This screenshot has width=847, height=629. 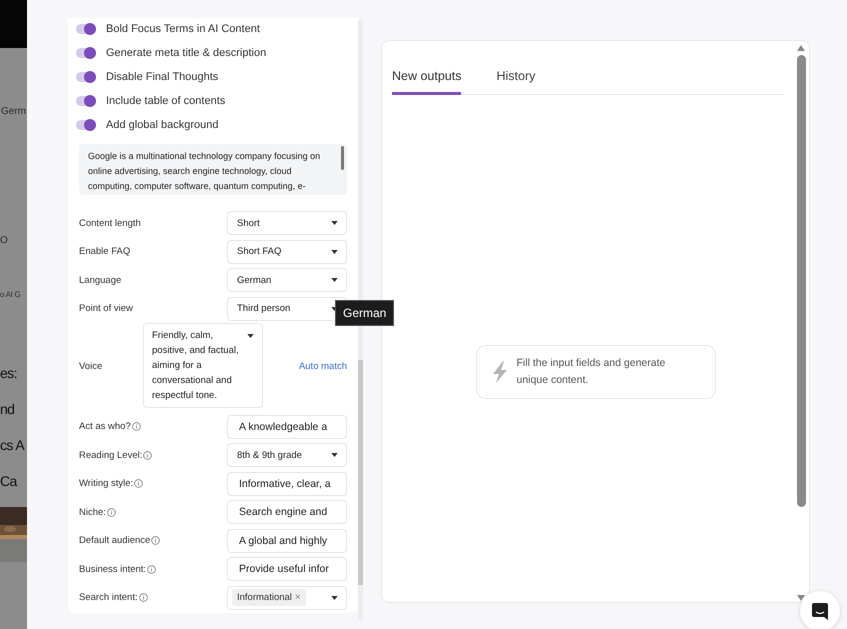 I want to click on page-text: Germ, so click(x=14, y=112).